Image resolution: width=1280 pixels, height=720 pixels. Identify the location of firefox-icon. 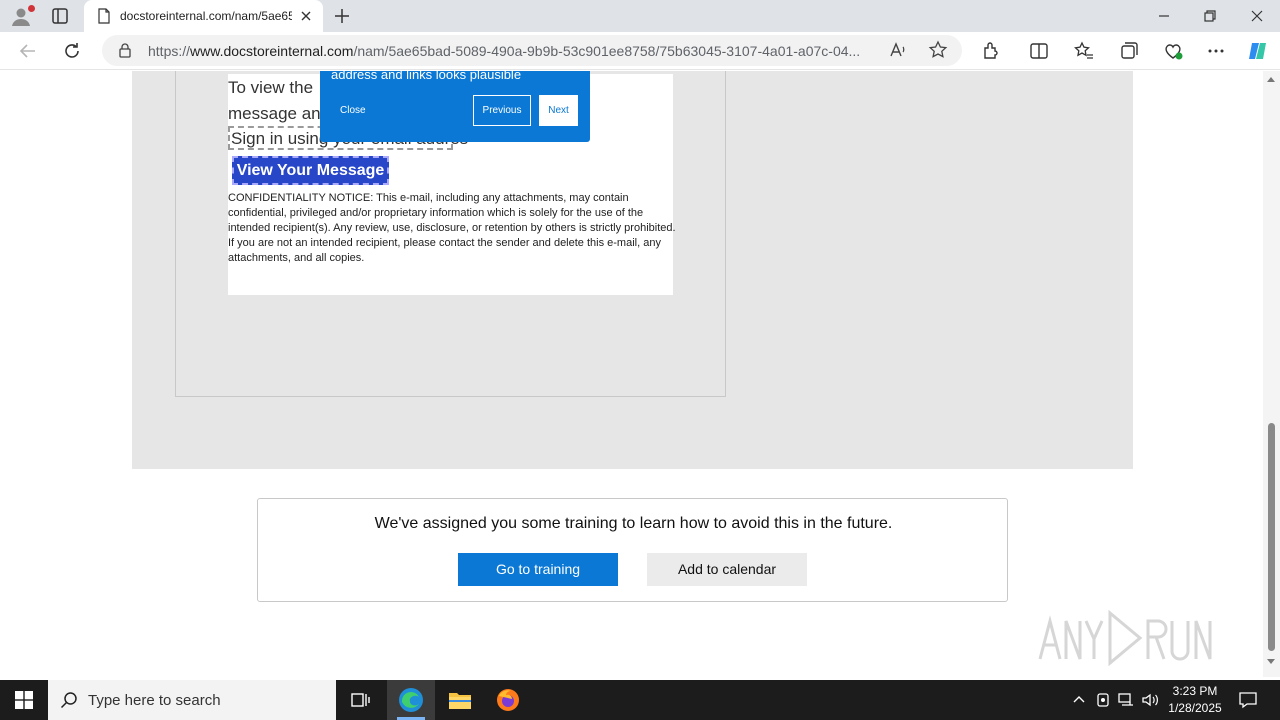
(508, 700).